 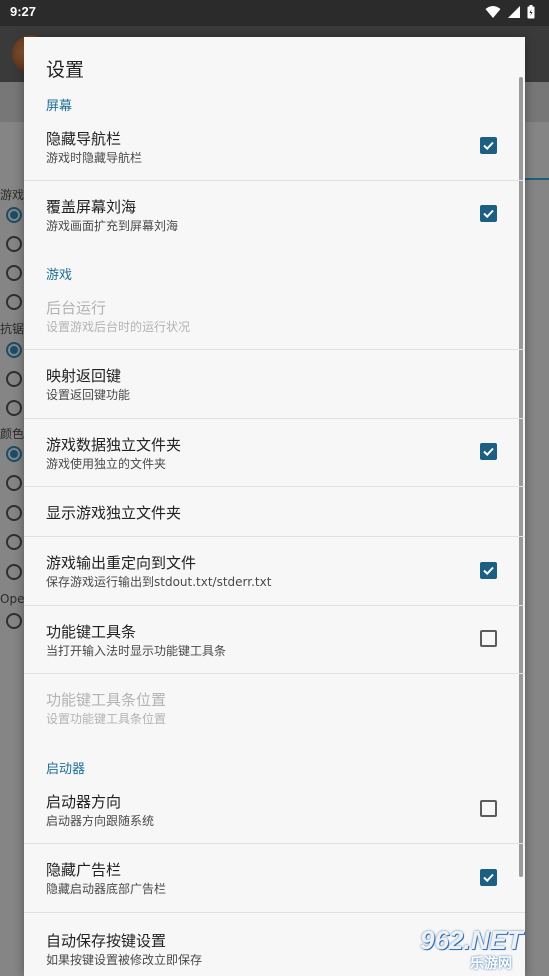 What do you see at coordinates (274, 708) in the screenshot?
I see `pref-toolbar-position: 功能键工具条位置 设置功能键工具条位置` at bounding box center [274, 708].